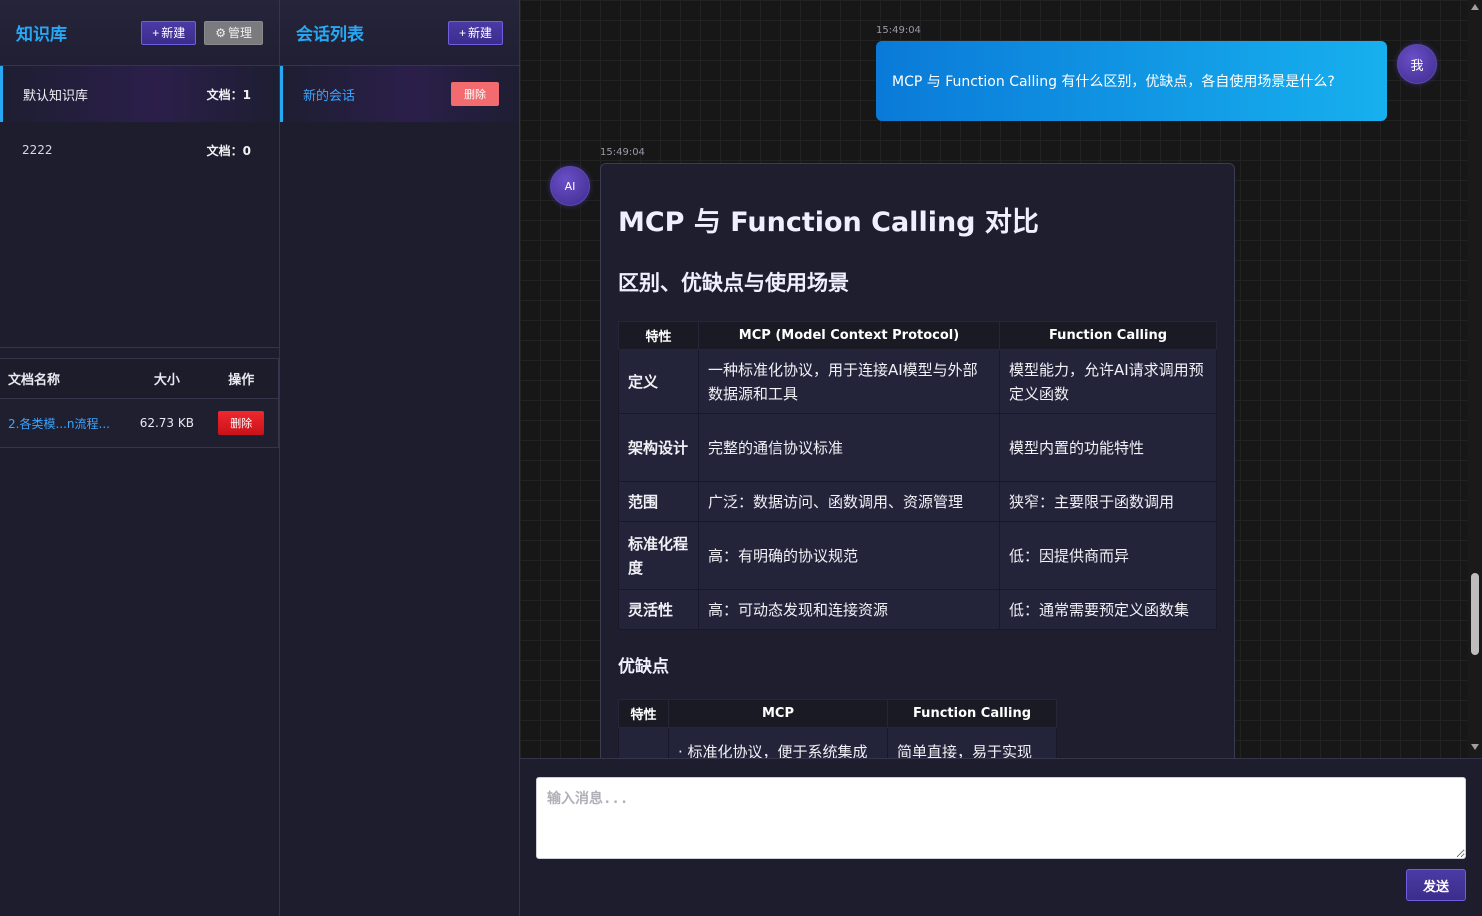  I want to click on table-cell: 低：因提供商而异, so click(1108, 555).